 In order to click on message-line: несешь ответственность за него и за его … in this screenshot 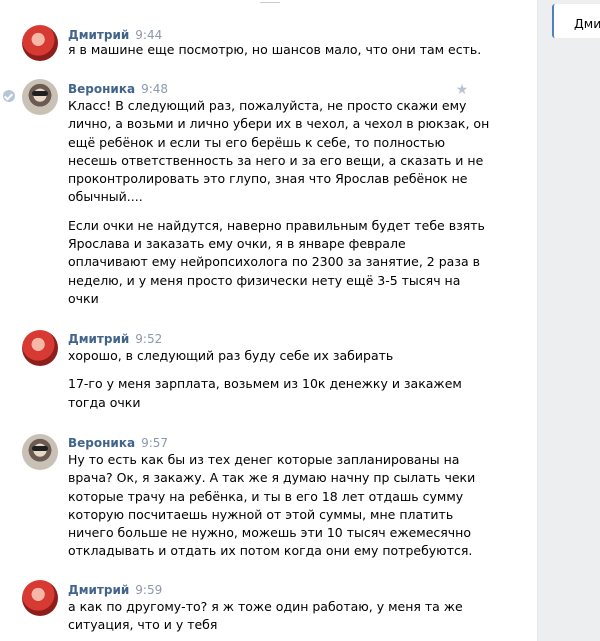, I will do `click(276, 160)`.